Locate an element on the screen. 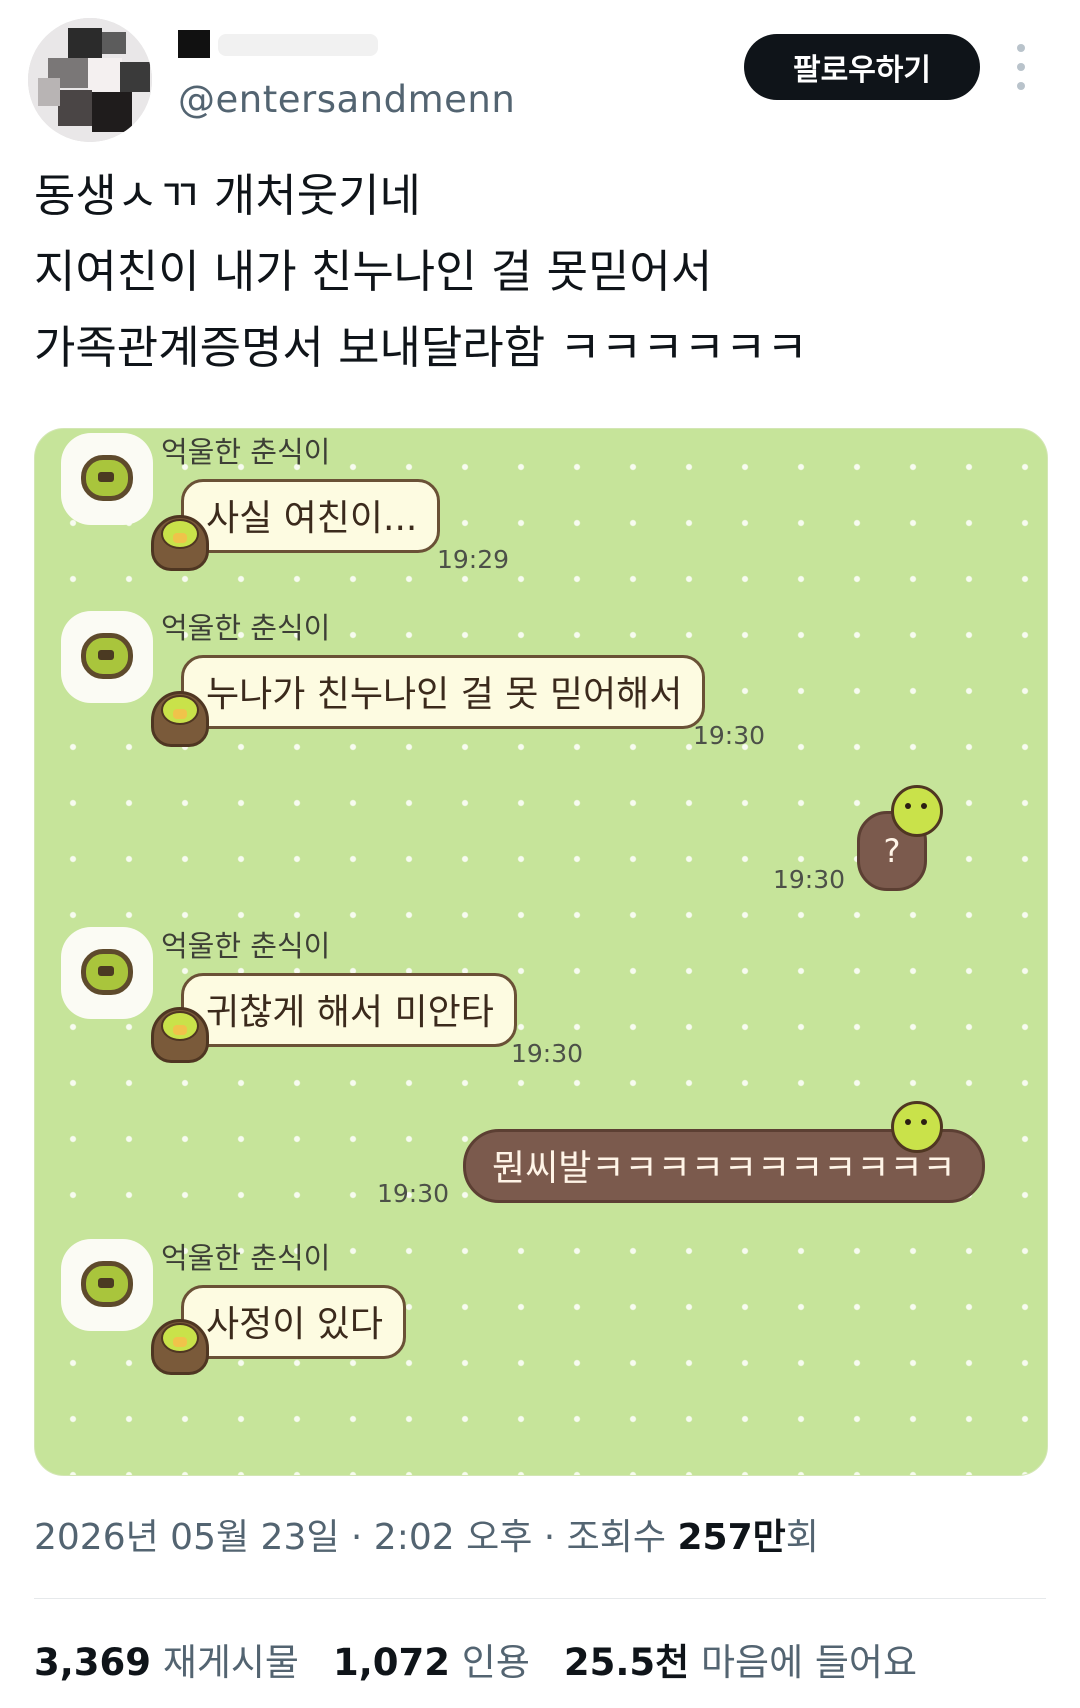 The height and width of the screenshot is (1708, 1080). tweet-timestamp: 2026년 05월 23일 · 2:02 오후 · 조회수 257만회 is located at coordinates (426, 1534).